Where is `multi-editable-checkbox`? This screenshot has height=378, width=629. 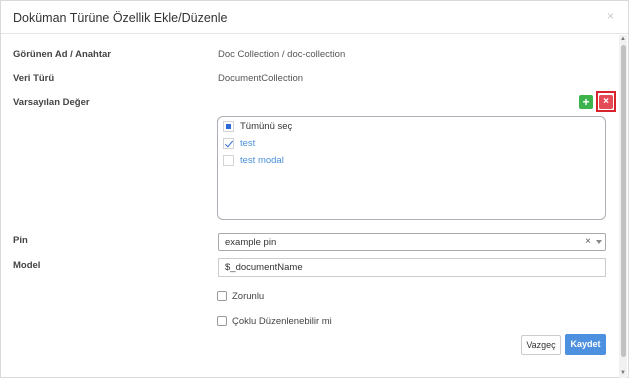
multi-editable-checkbox is located at coordinates (222, 321).